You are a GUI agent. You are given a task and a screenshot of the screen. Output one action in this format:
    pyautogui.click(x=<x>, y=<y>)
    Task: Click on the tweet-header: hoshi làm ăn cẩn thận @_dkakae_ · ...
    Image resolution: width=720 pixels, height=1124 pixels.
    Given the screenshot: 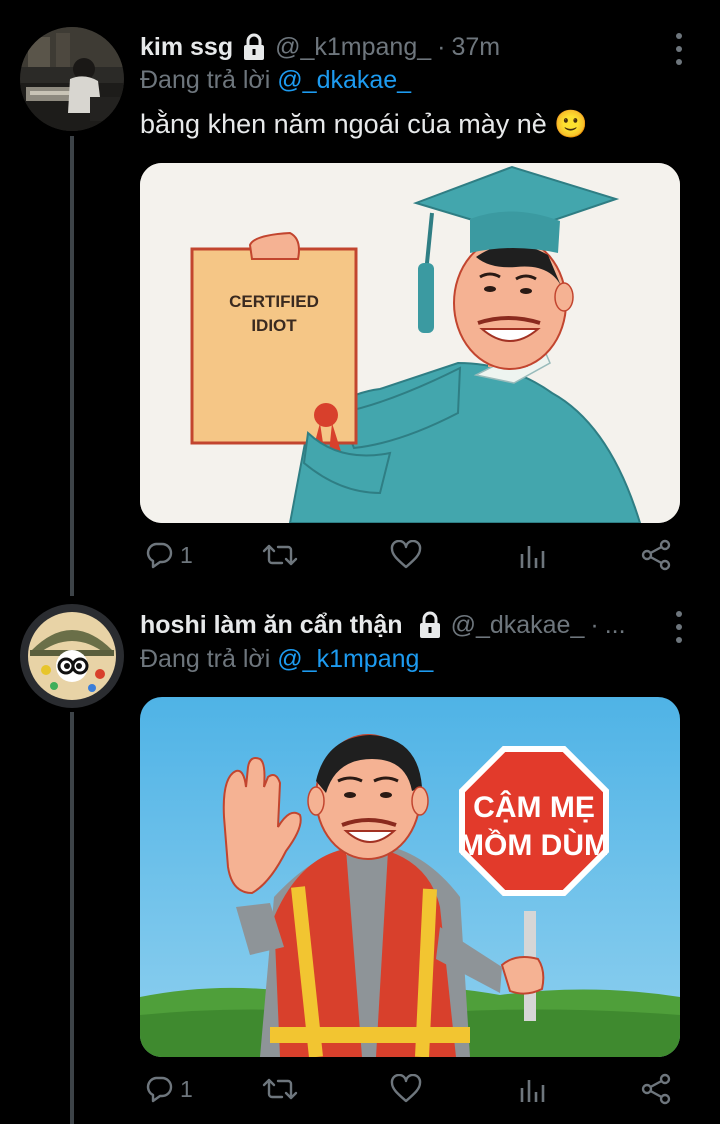 What is the action you would take?
    pyautogui.click(x=400, y=625)
    